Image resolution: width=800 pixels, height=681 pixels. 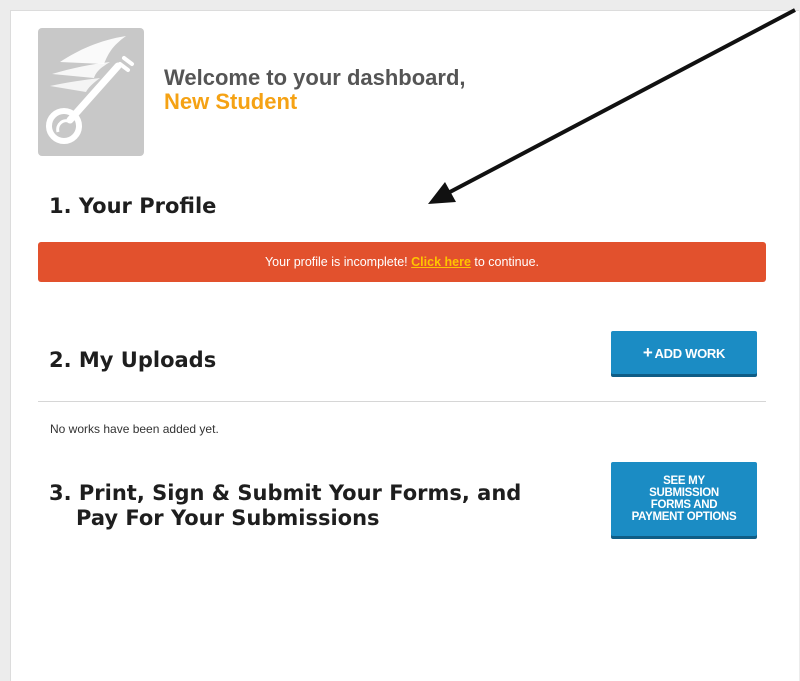 I want to click on add-work-label: ADD WORK, so click(x=690, y=353).